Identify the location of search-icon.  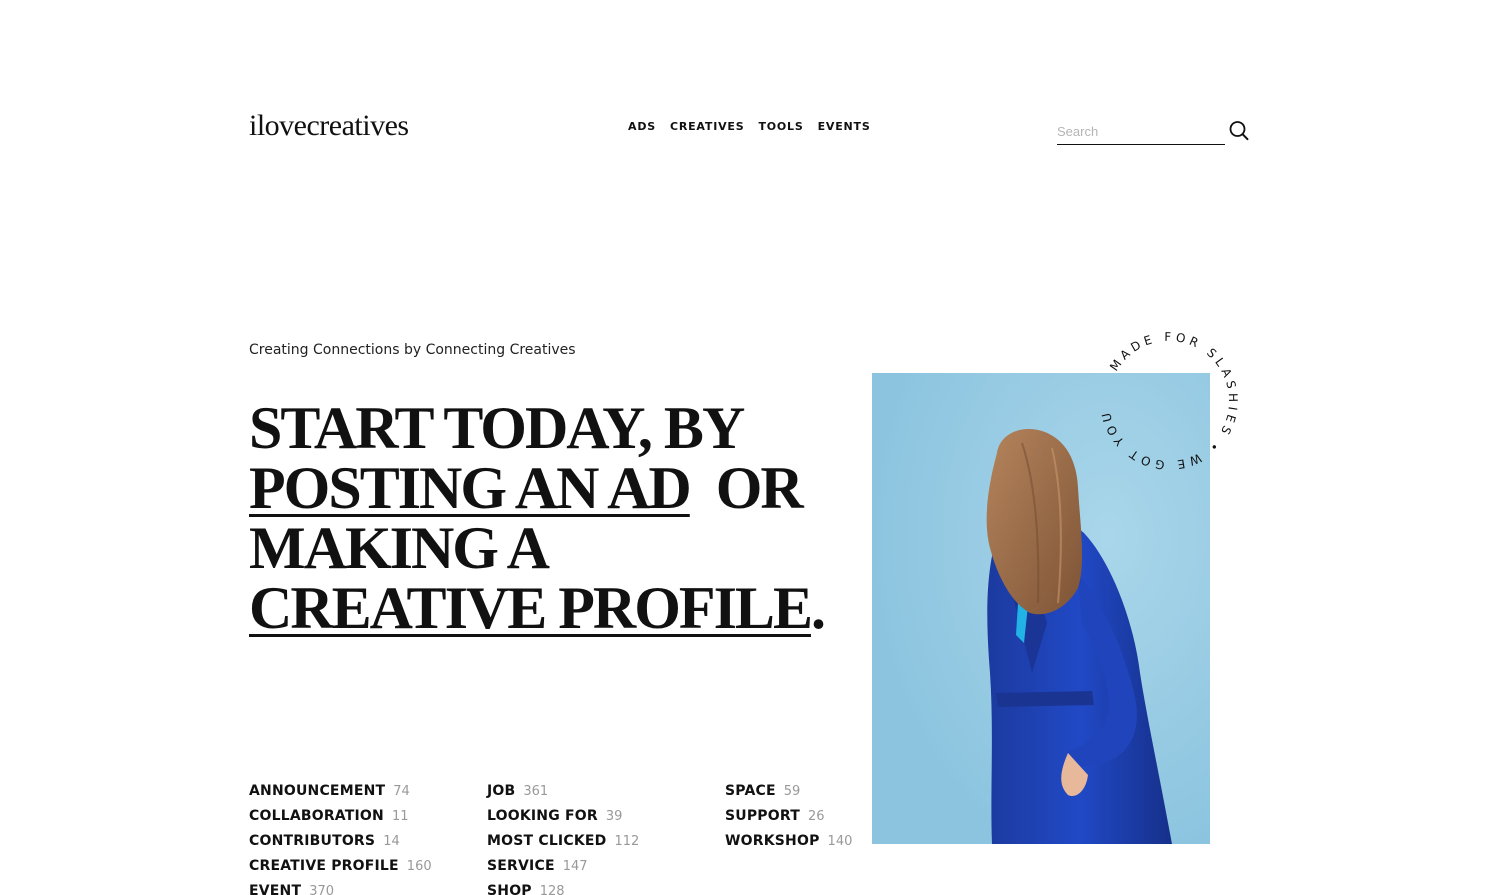
(1239, 131).